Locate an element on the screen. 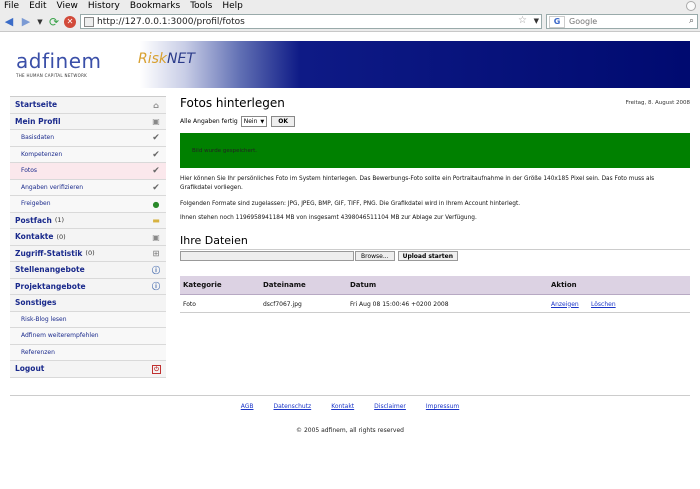 The height and width of the screenshot is (489, 700). upload-button: Upload starten is located at coordinates (428, 256).